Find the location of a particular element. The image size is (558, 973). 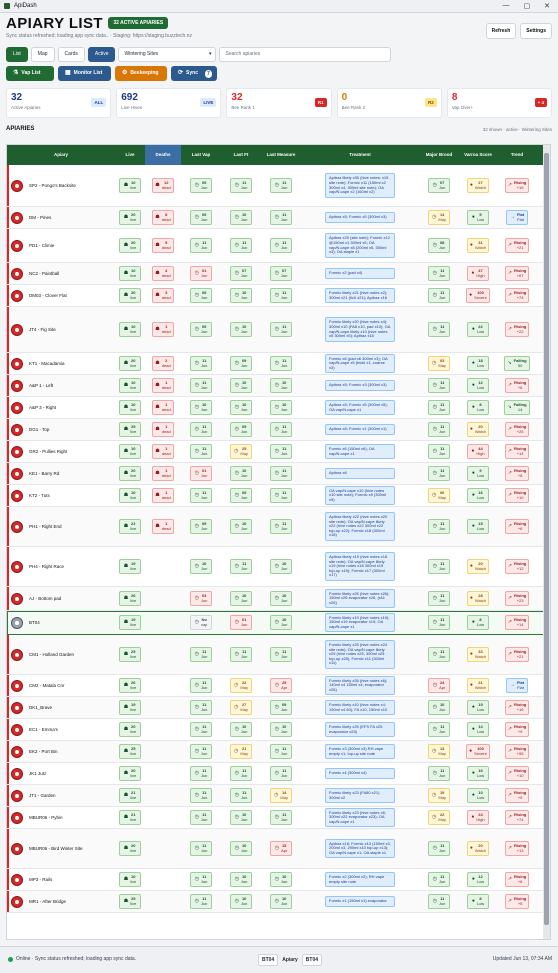

treatment-summary: Apitraz x6 is located at coordinates (360, 473).